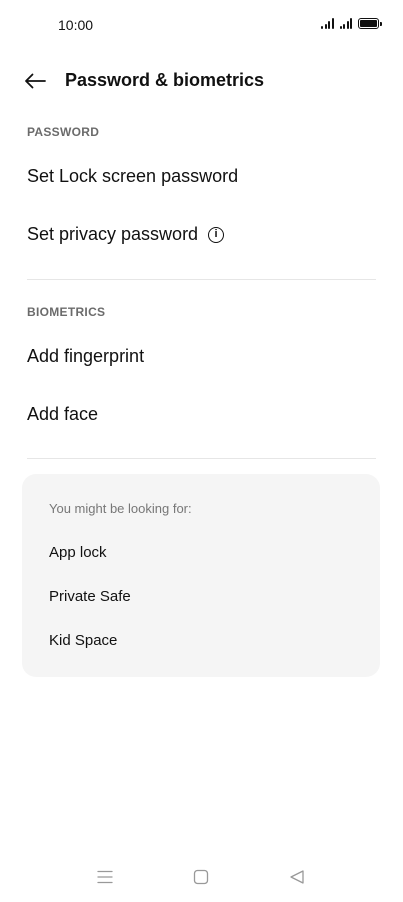 This screenshot has width=403, height=902. Describe the element at coordinates (201, 26) in the screenshot. I see `status-bar: 10:00` at that location.